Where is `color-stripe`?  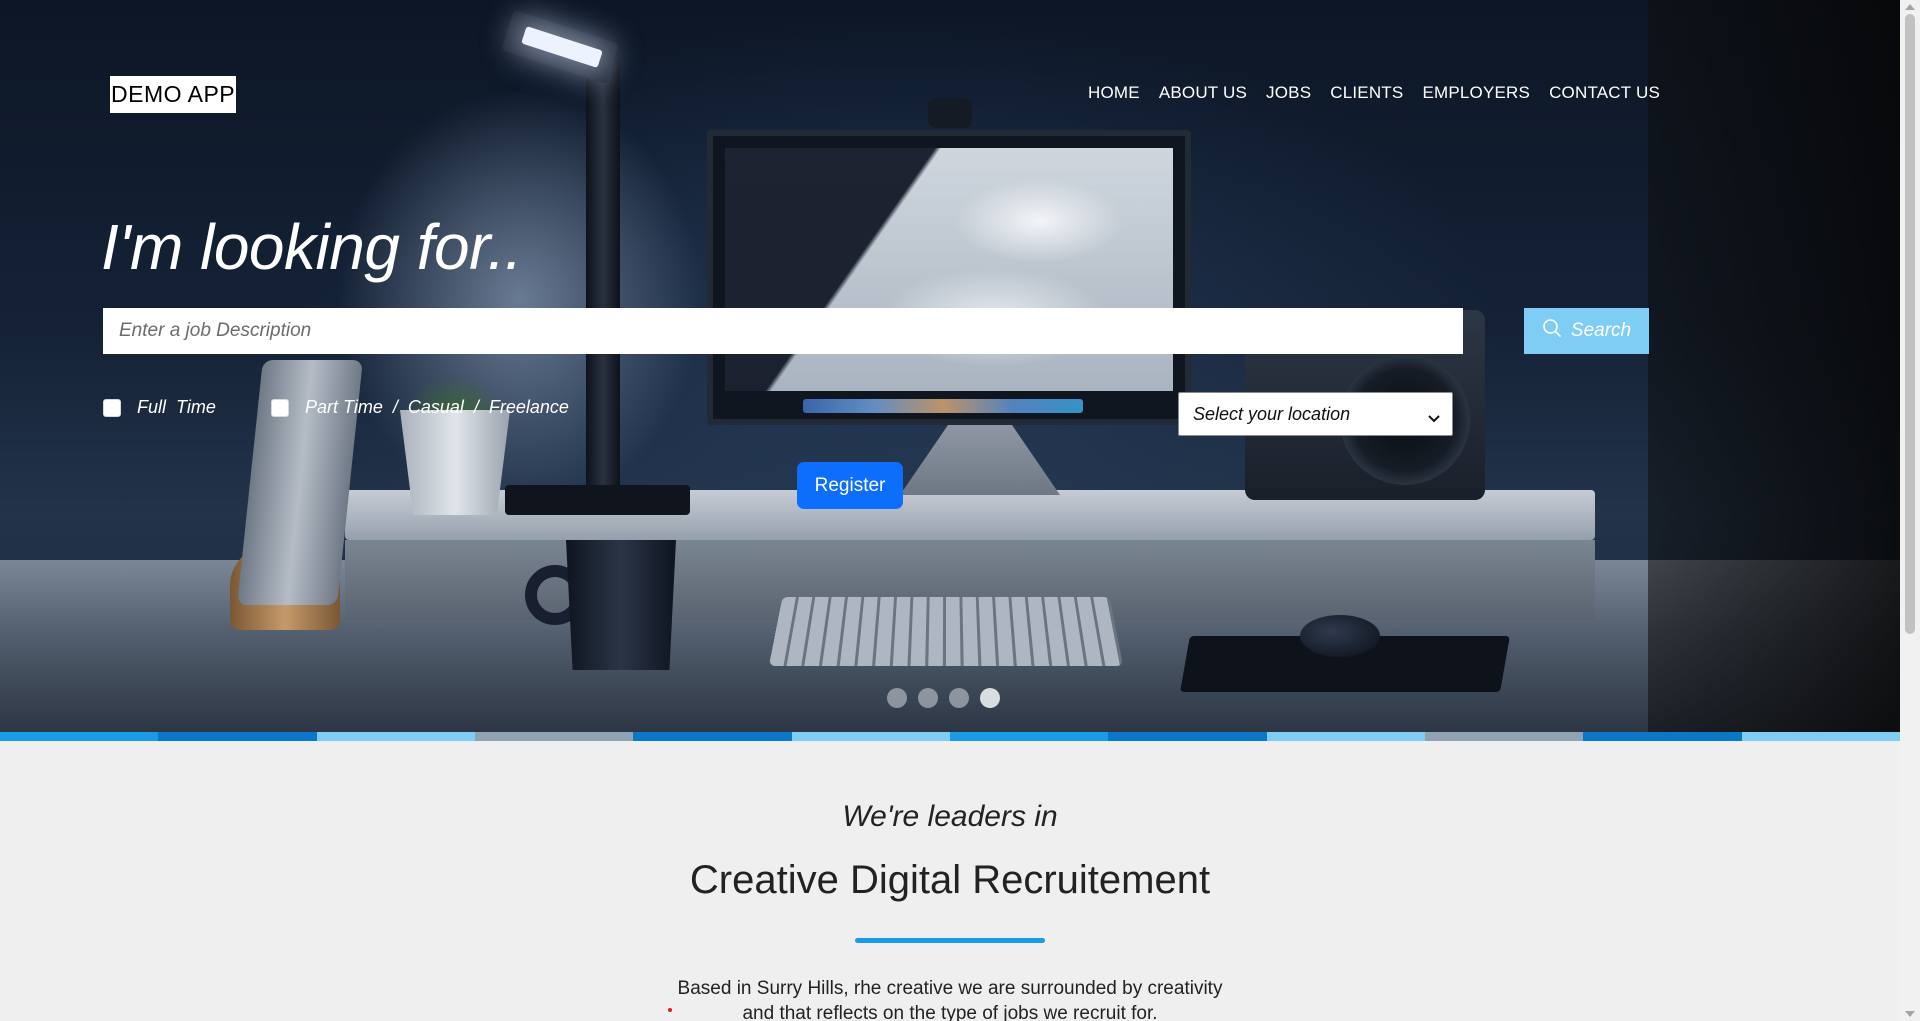
color-stripe is located at coordinates (950, 736).